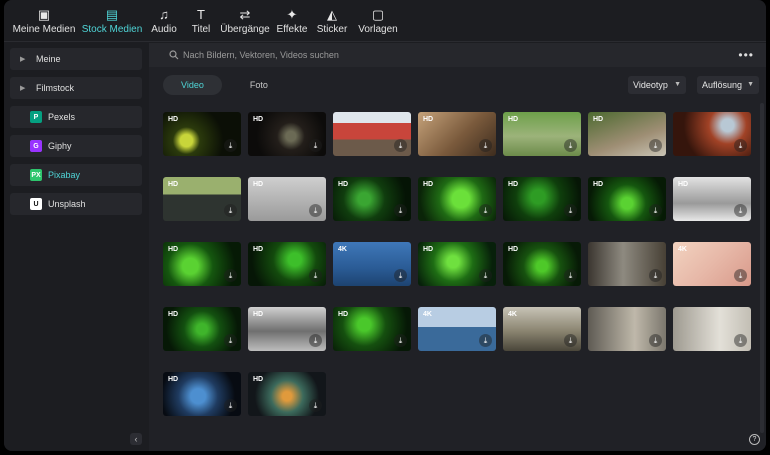 This screenshot has height=455, width=770. What do you see at coordinates (201, 29) in the screenshot?
I see `toolbar-tab-label: Titel` at bounding box center [201, 29].